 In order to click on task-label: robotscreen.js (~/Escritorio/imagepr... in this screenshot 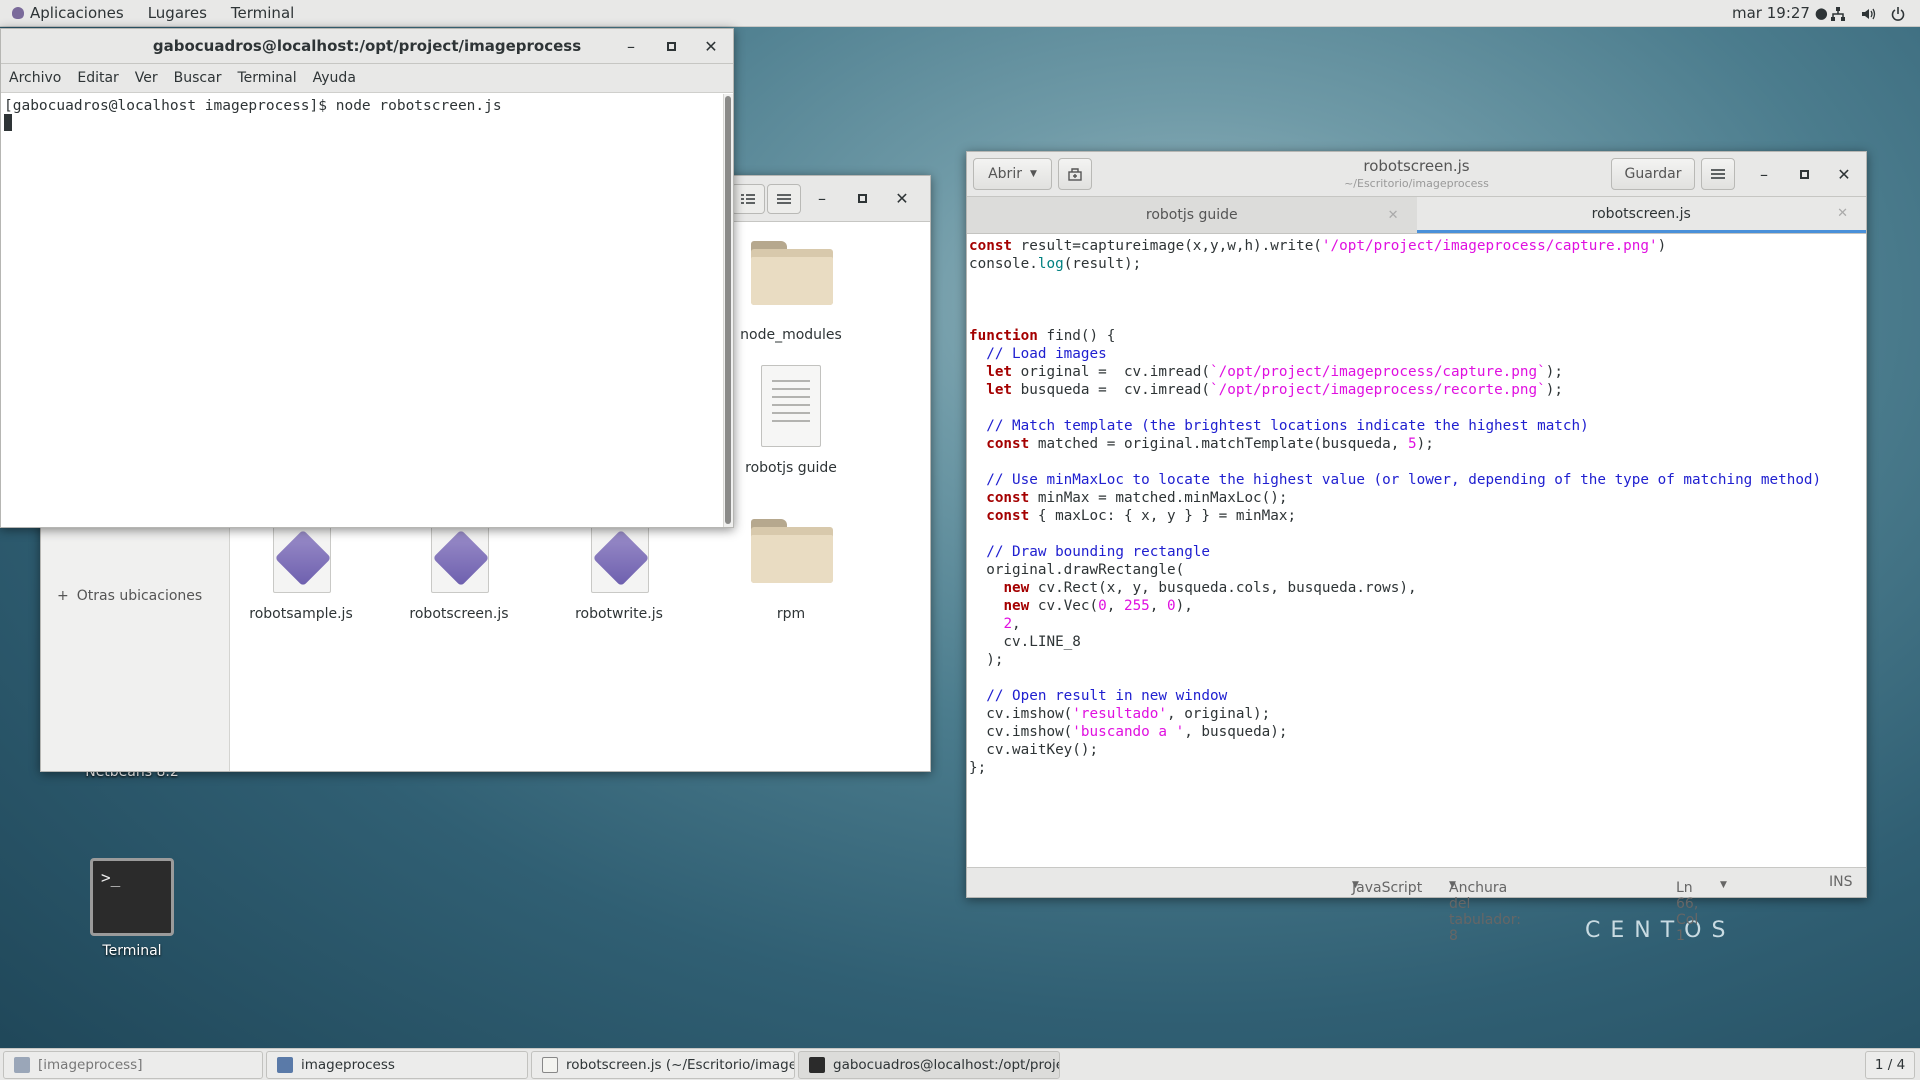, I will do `click(680, 1064)`.